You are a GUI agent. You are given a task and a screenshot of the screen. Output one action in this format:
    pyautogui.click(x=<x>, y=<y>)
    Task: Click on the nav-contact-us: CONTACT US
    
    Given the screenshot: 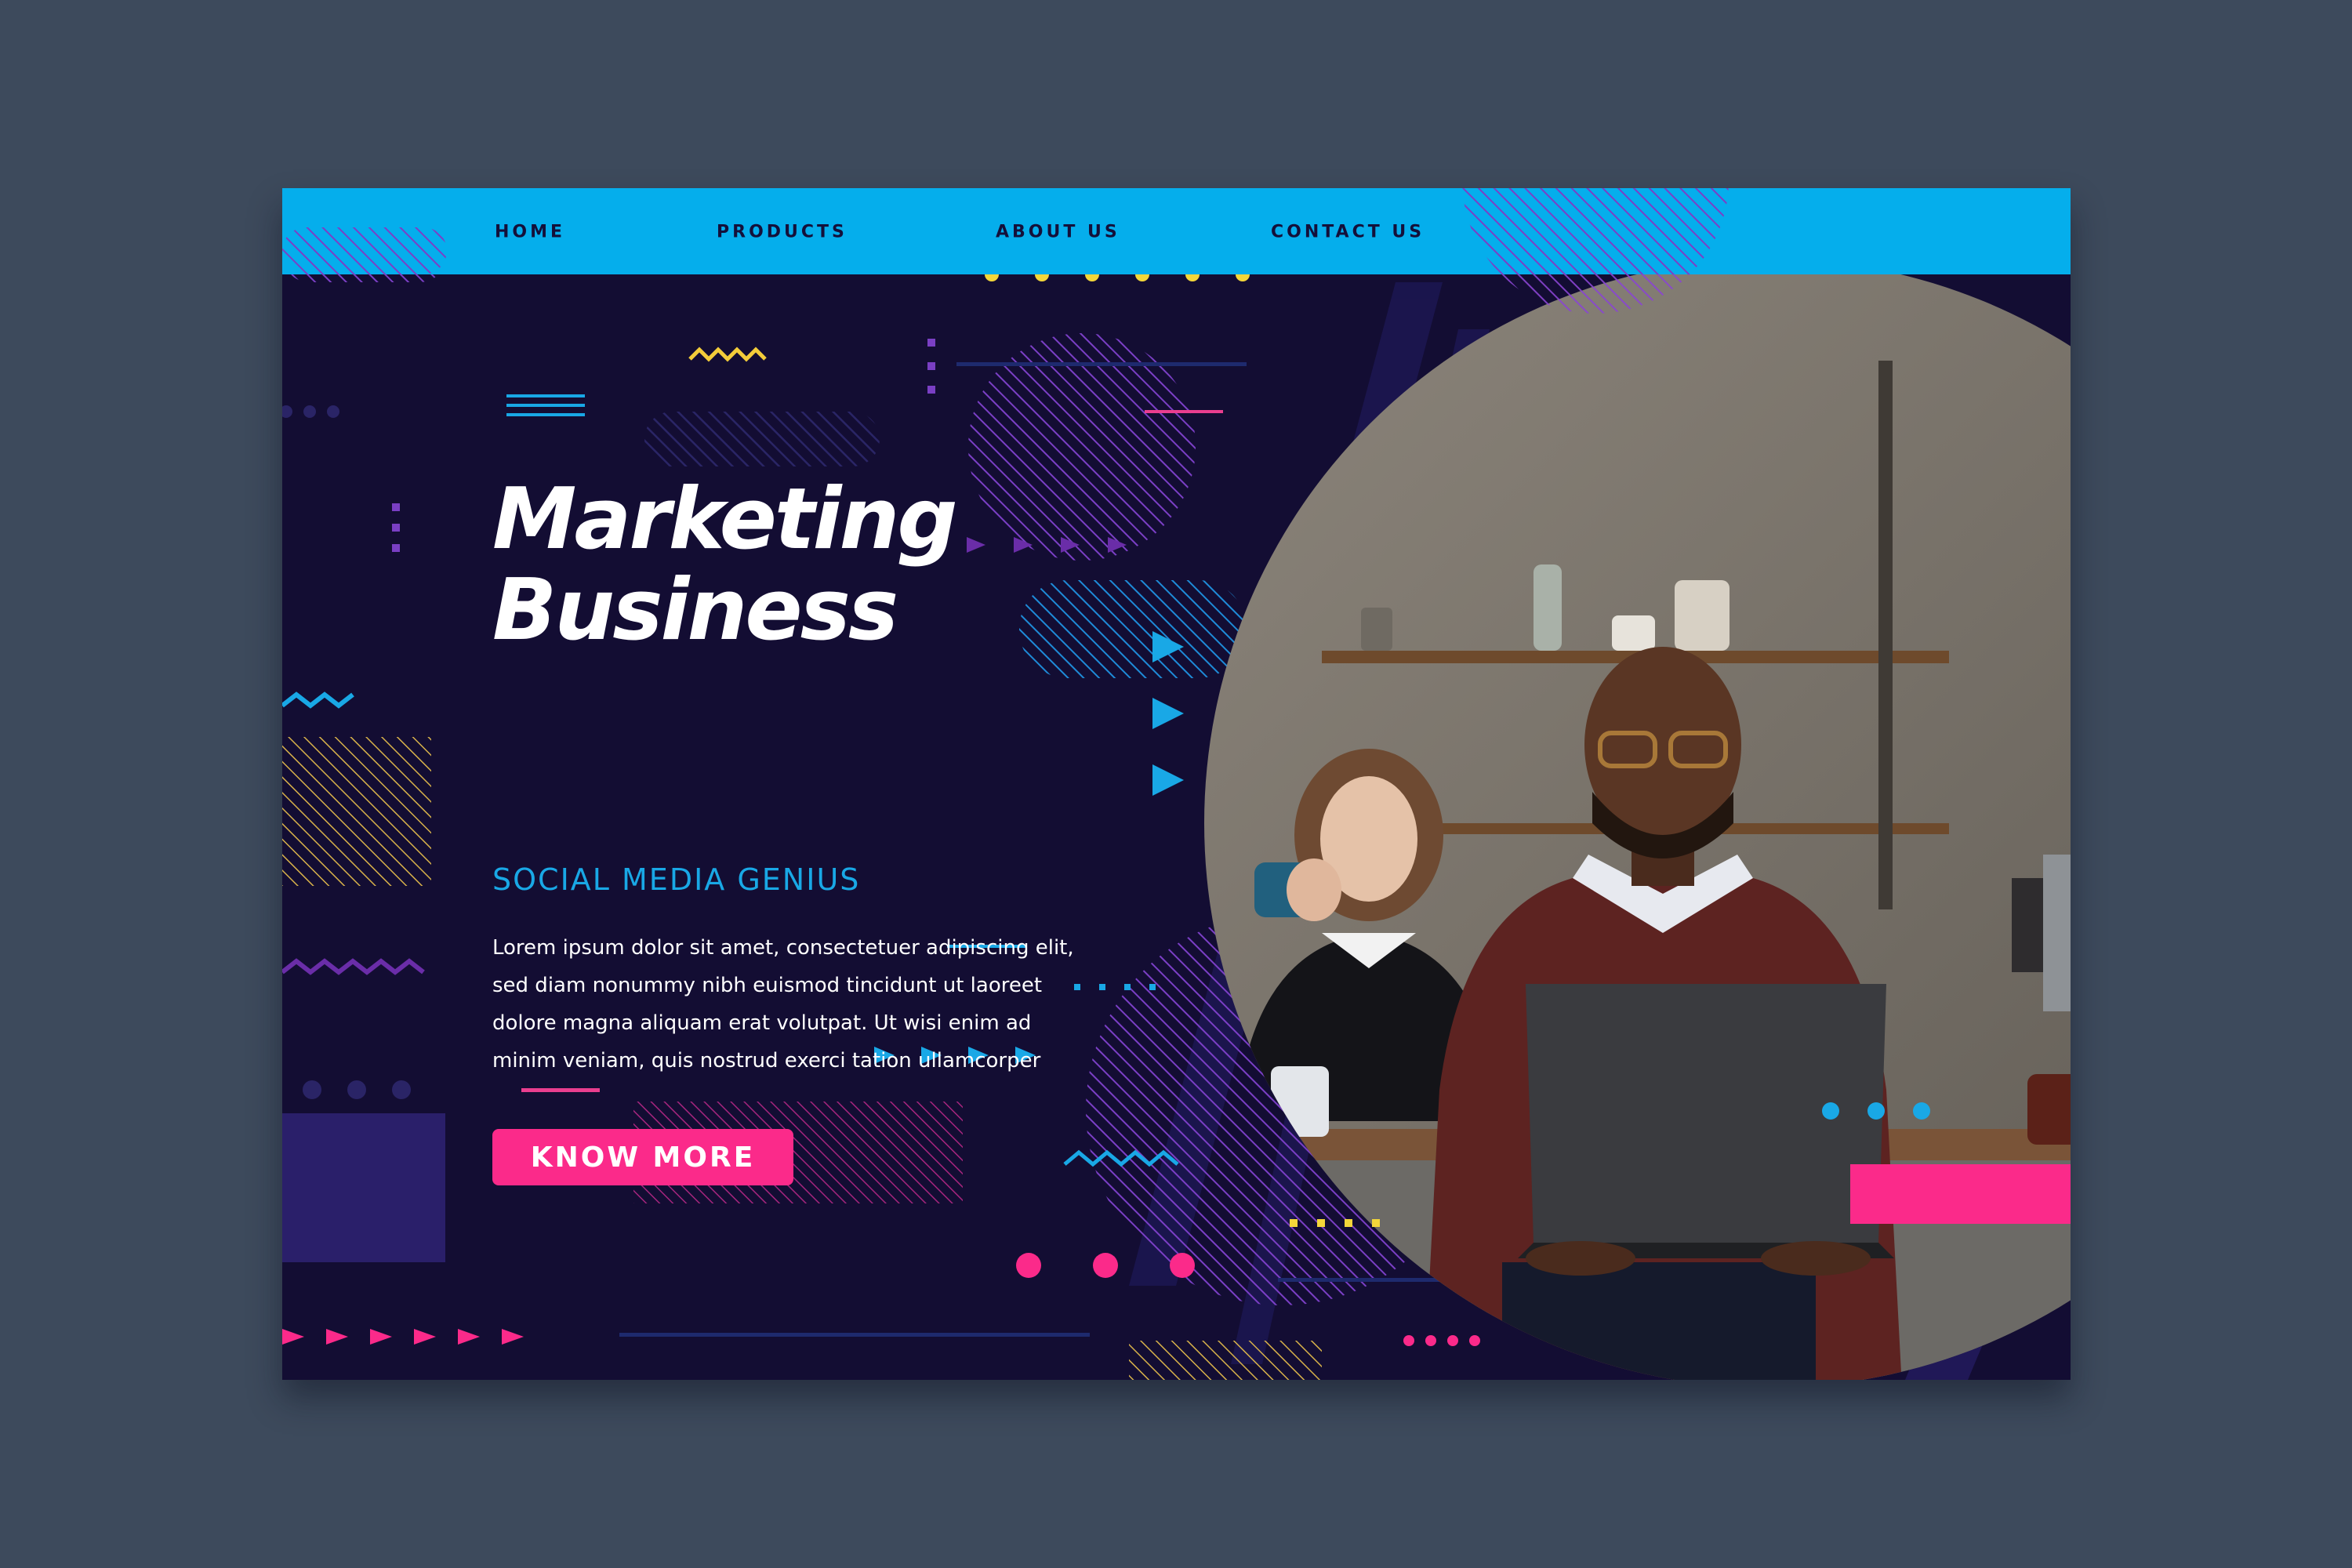 What is the action you would take?
    pyautogui.click(x=1348, y=232)
    